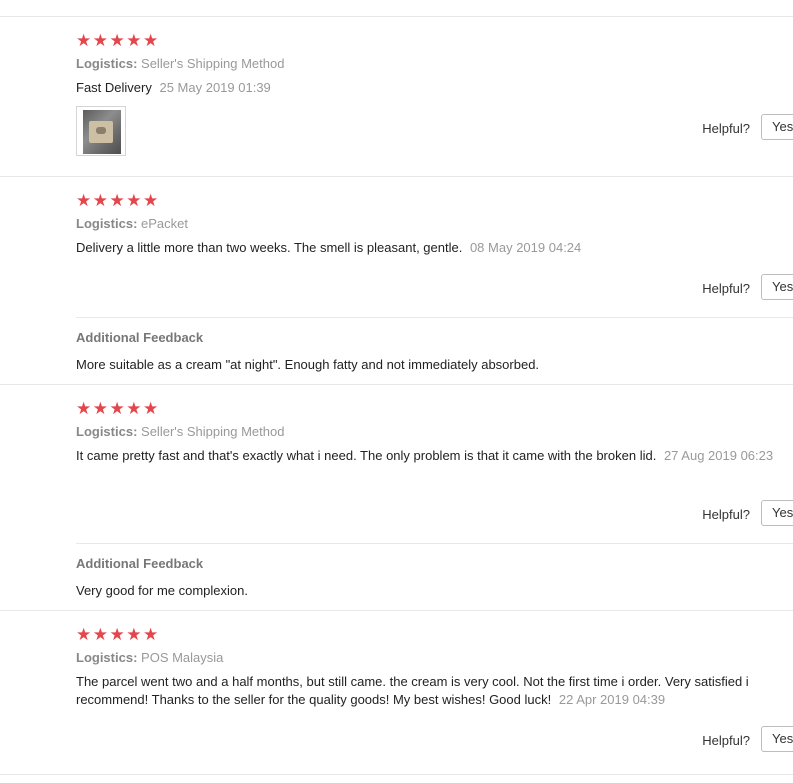  What do you see at coordinates (215, 87) in the screenshot?
I see `review-date: 25 May 2019 01:39` at bounding box center [215, 87].